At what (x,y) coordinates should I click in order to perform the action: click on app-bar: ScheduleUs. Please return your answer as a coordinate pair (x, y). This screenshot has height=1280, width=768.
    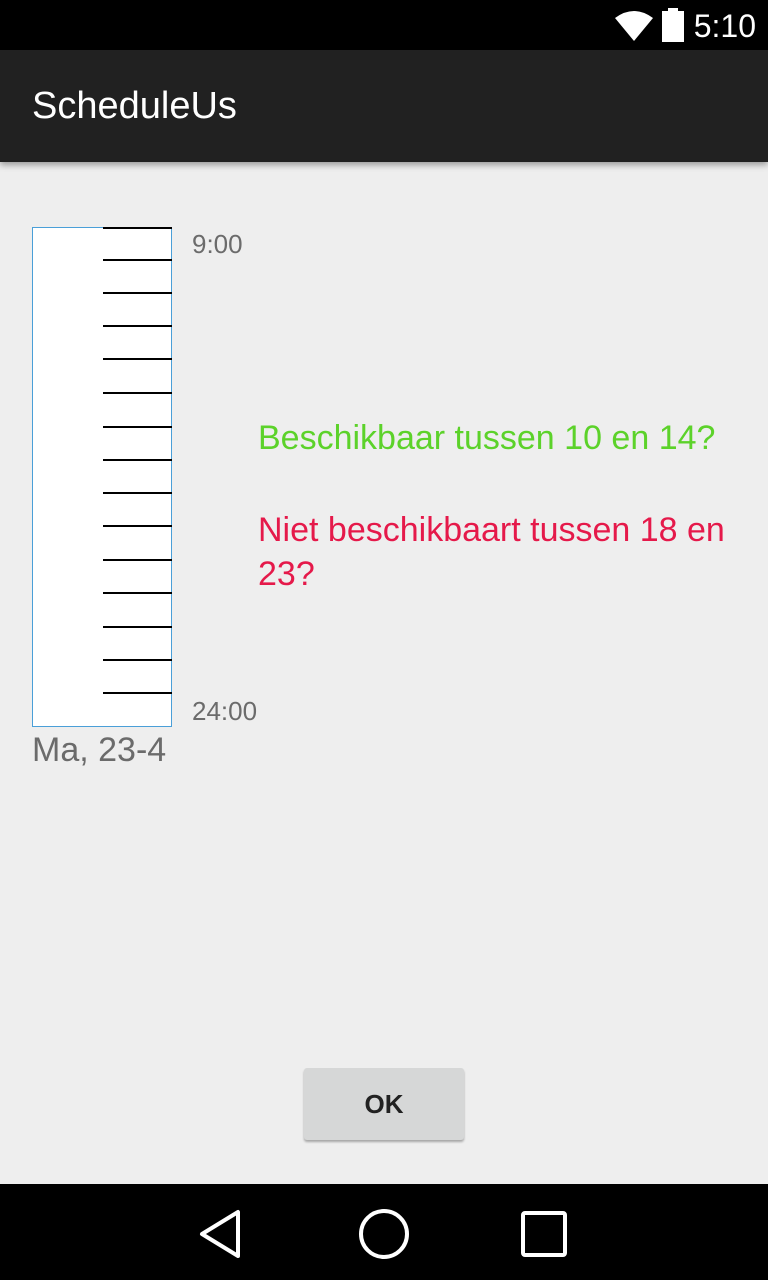
    Looking at the image, I should click on (384, 106).